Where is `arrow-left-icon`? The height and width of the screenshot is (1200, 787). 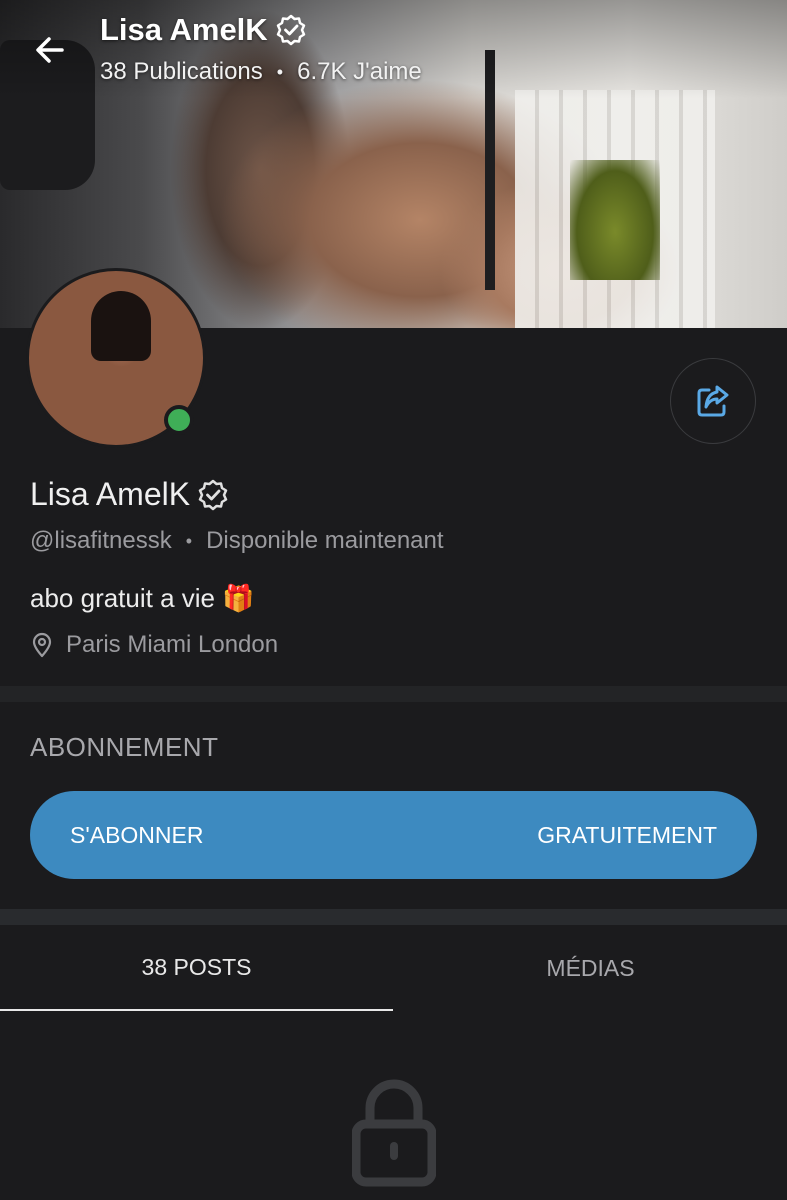 arrow-left-icon is located at coordinates (50, 50).